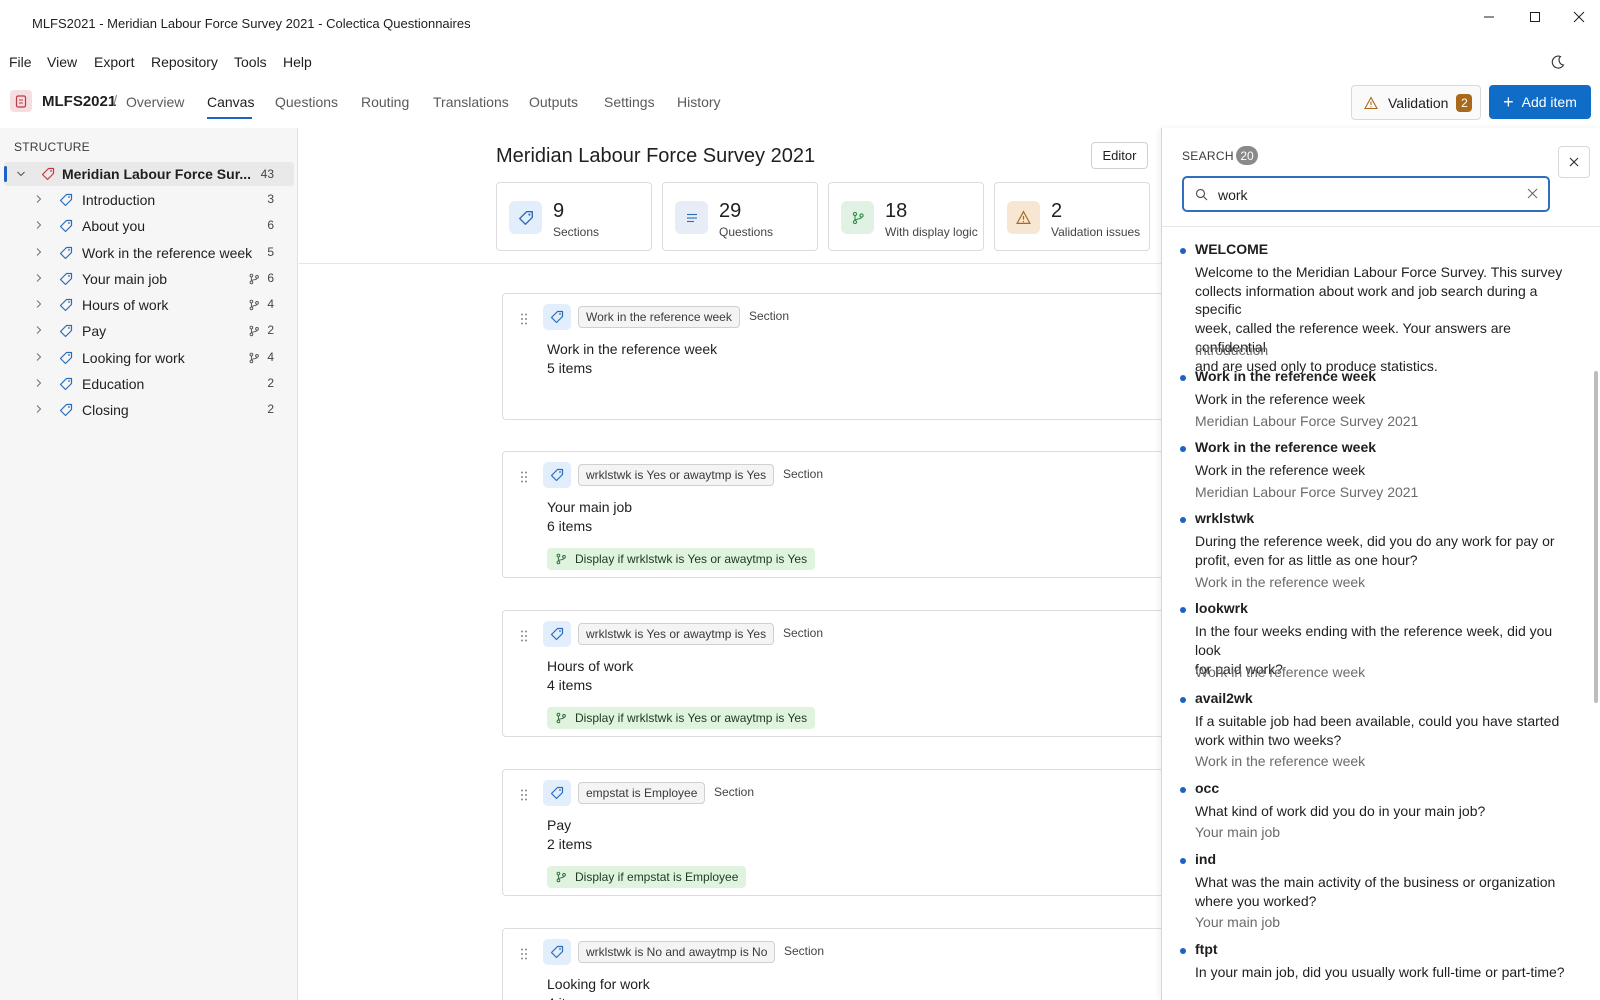 This screenshot has width=1600, height=1000. What do you see at coordinates (1558, 62) in the screenshot?
I see `theme-toggle-moon-icon` at bounding box center [1558, 62].